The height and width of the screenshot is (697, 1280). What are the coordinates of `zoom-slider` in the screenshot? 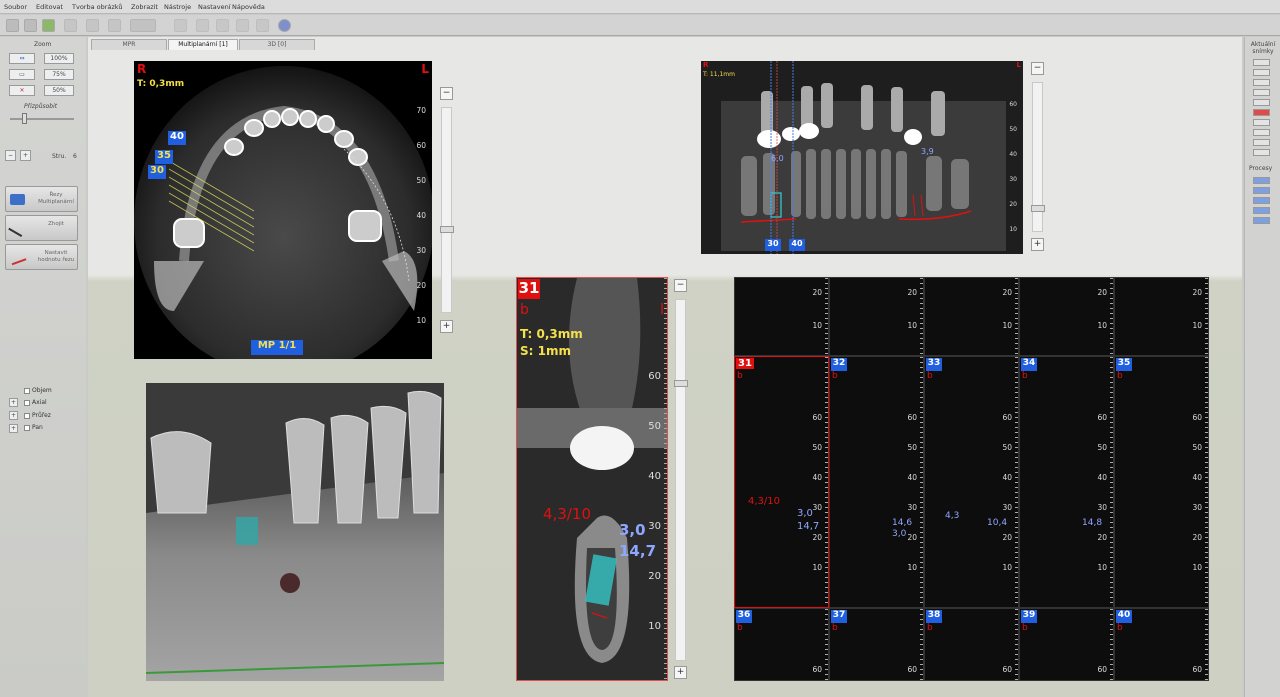 It's located at (42, 118).